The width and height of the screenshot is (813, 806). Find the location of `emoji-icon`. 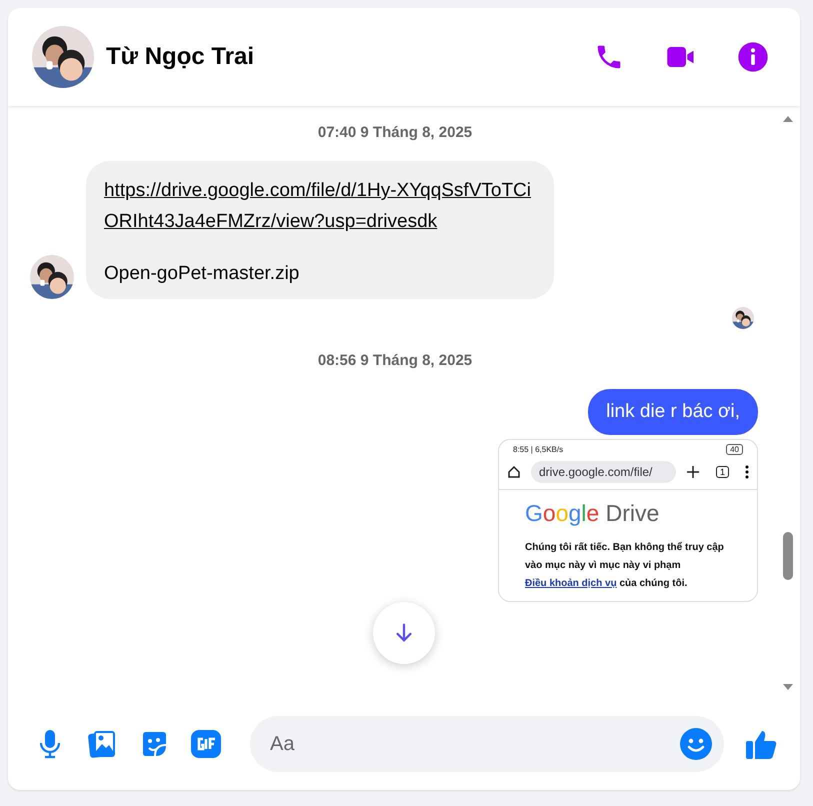

emoji-icon is located at coordinates (696, 744).